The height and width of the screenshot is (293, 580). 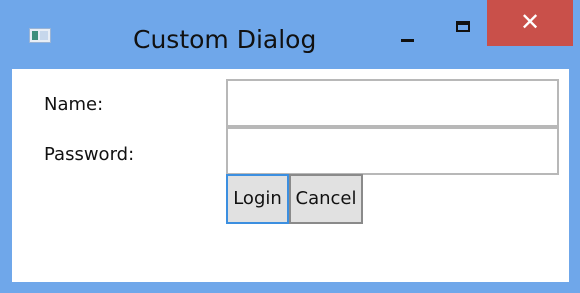 I want to click on password-label: Password:, so click(x=89, y=154).